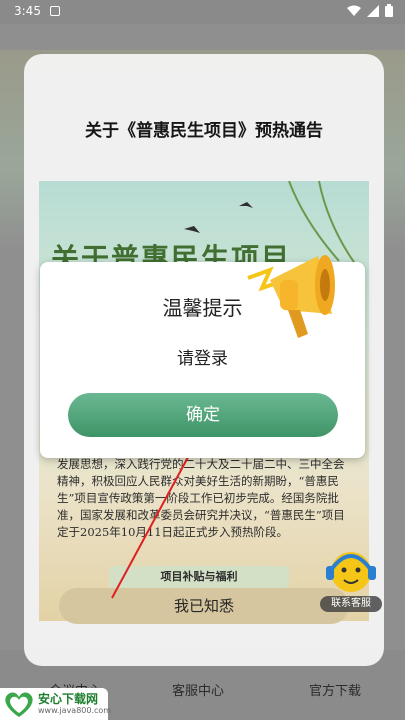 Image resolution: width=405 pixels, height=720 pixels. What do you see at coordinates (198, 689) in the screenshot?
I see `tab-service-center: 客服中心` at bounding box center [198, 689].